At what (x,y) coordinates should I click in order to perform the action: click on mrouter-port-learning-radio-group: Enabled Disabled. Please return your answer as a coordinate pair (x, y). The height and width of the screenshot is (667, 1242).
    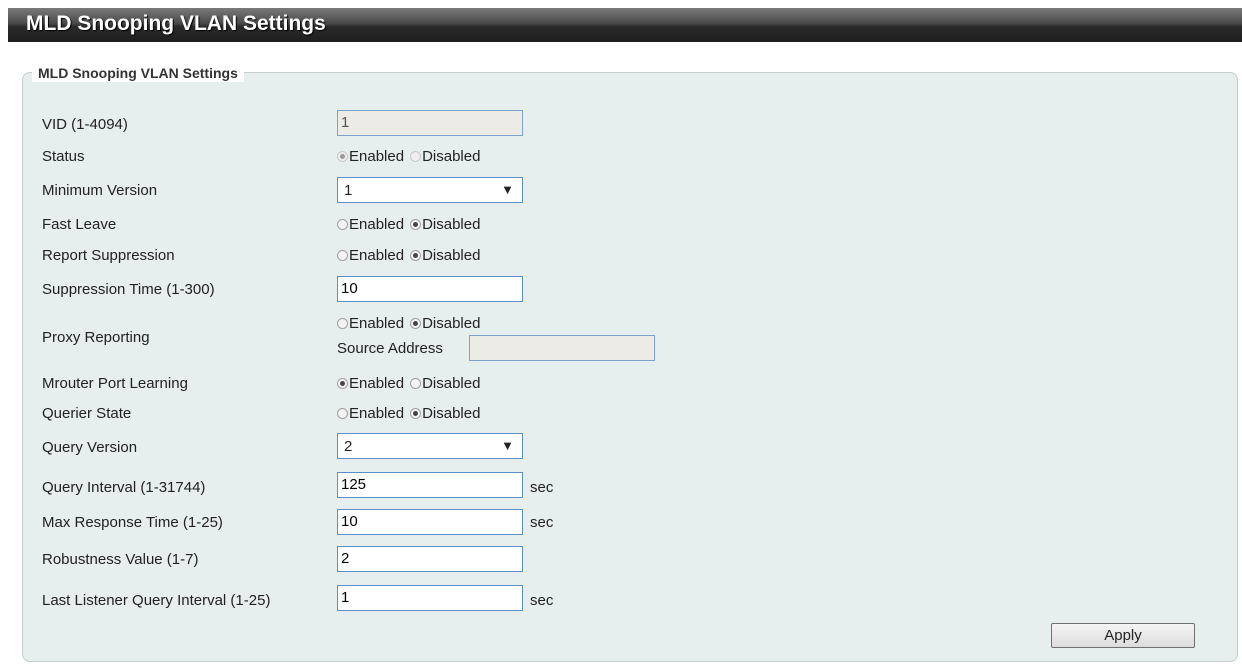
    Looking at the image, I should click on (408, 384).